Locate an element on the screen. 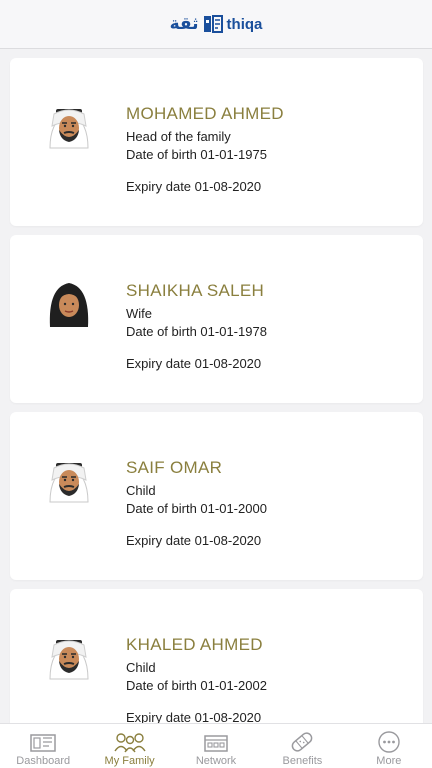 The width and height of the screenshot is (432, 768). tab-label: Network is located at coordinates (216, 761).